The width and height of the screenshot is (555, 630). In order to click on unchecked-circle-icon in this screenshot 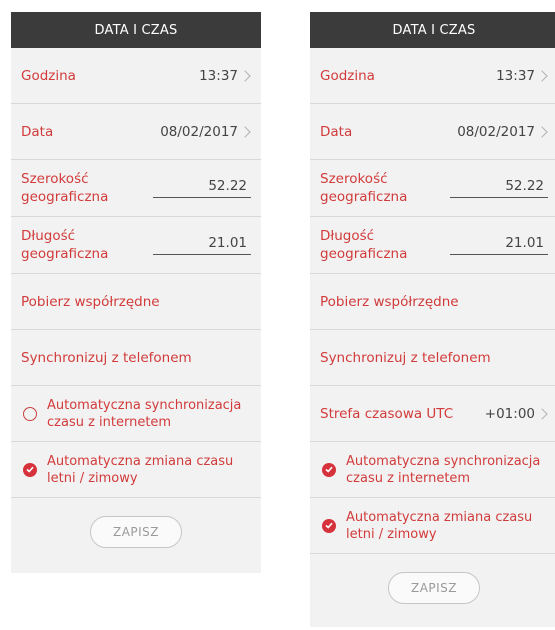, I will do `click(30, 413)`.